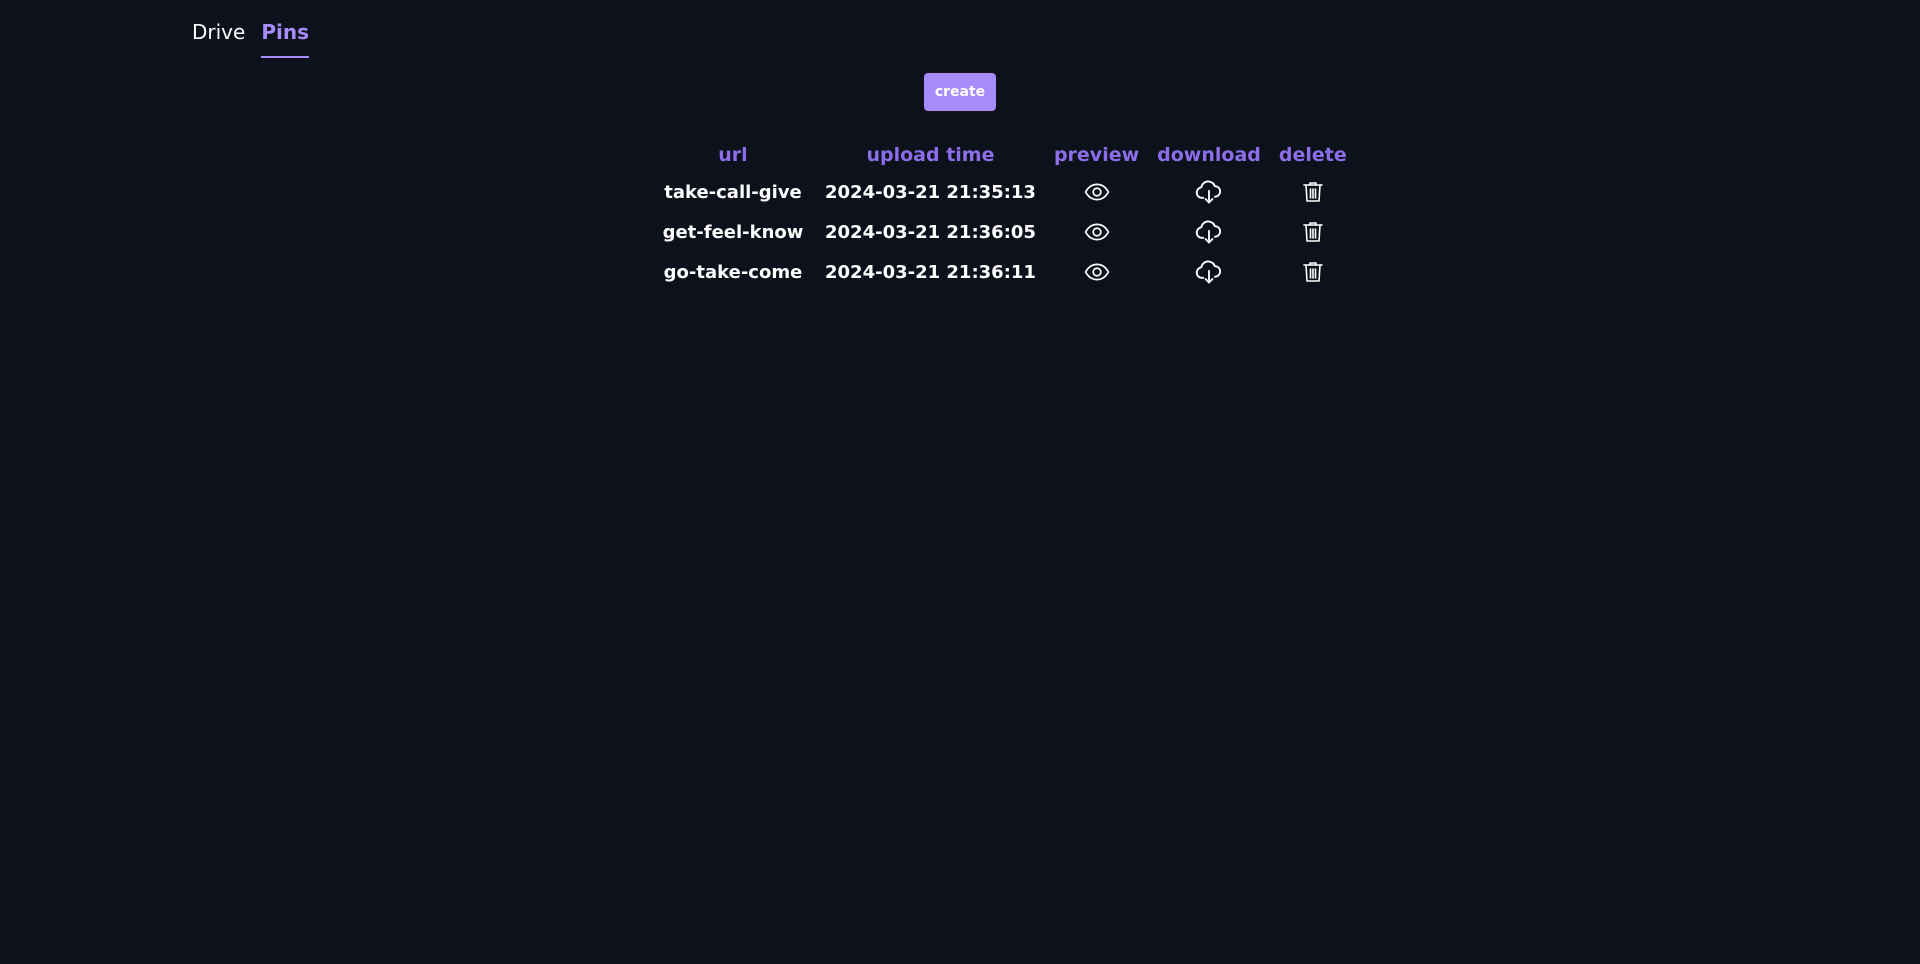  I want to click on row-upload-time: 2024-03-21 21:35:13, so click(930, 192).